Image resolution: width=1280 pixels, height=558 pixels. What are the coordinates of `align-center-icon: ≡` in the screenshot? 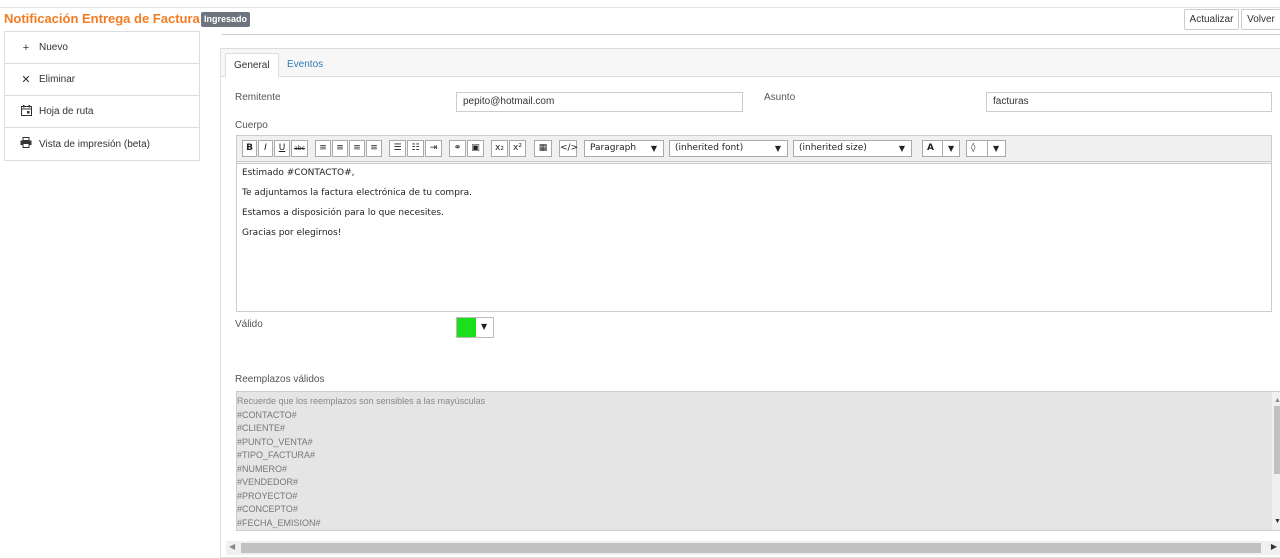 It's located at (340, 148).